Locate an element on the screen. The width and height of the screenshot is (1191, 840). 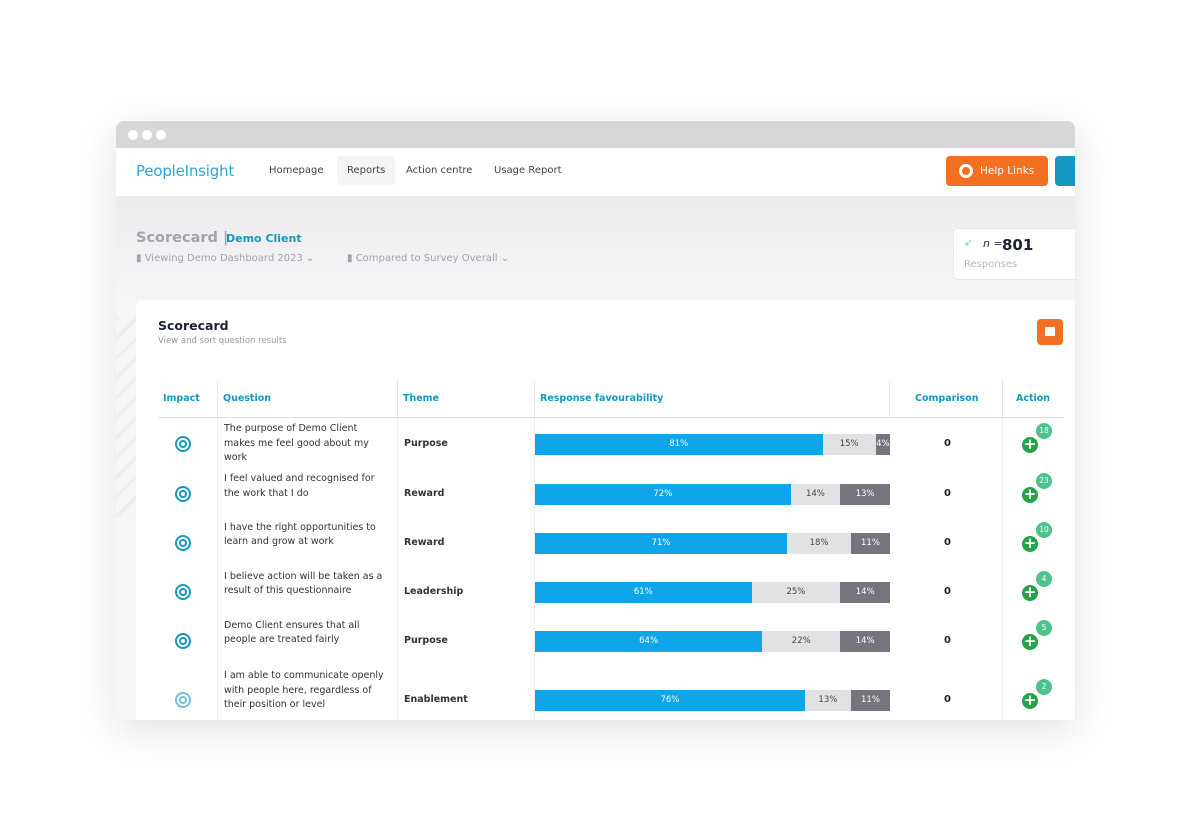
comparison-label: Compared to Survey Overall is located at coordinates (426, 258).